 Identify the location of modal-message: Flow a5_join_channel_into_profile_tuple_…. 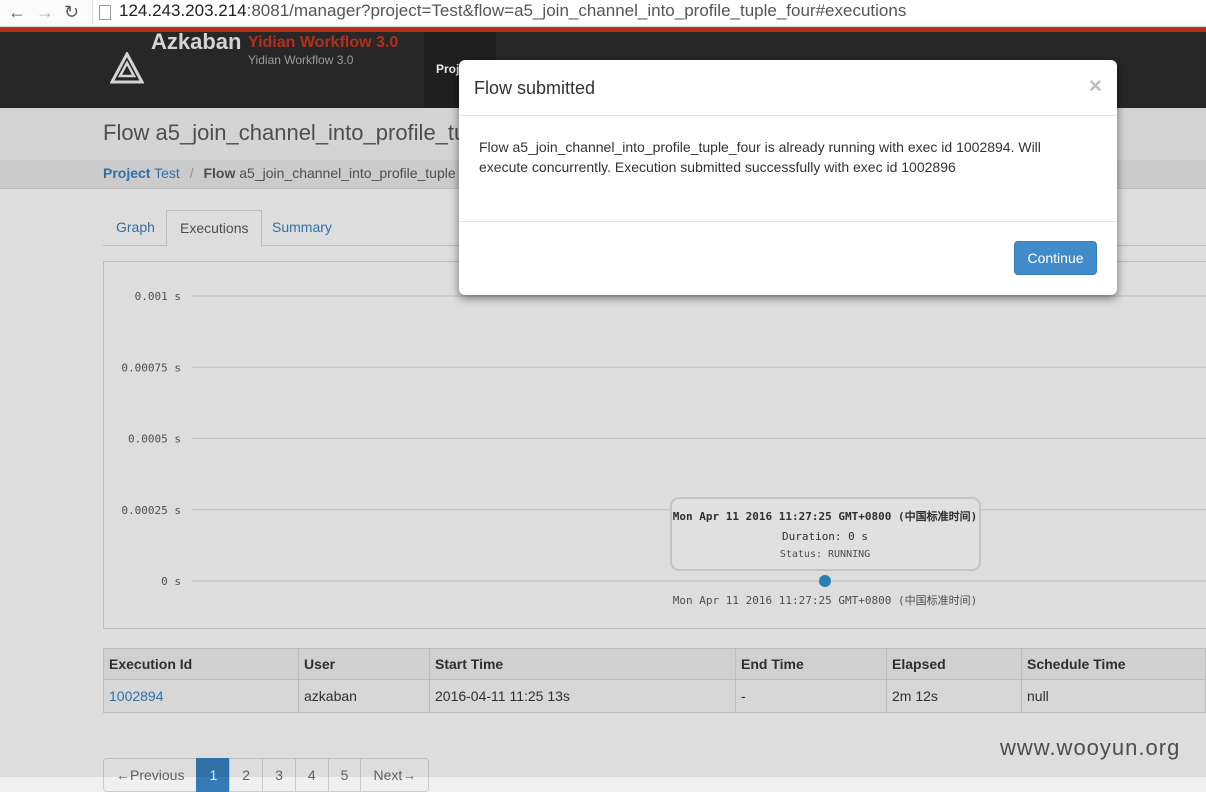
(760, 157).